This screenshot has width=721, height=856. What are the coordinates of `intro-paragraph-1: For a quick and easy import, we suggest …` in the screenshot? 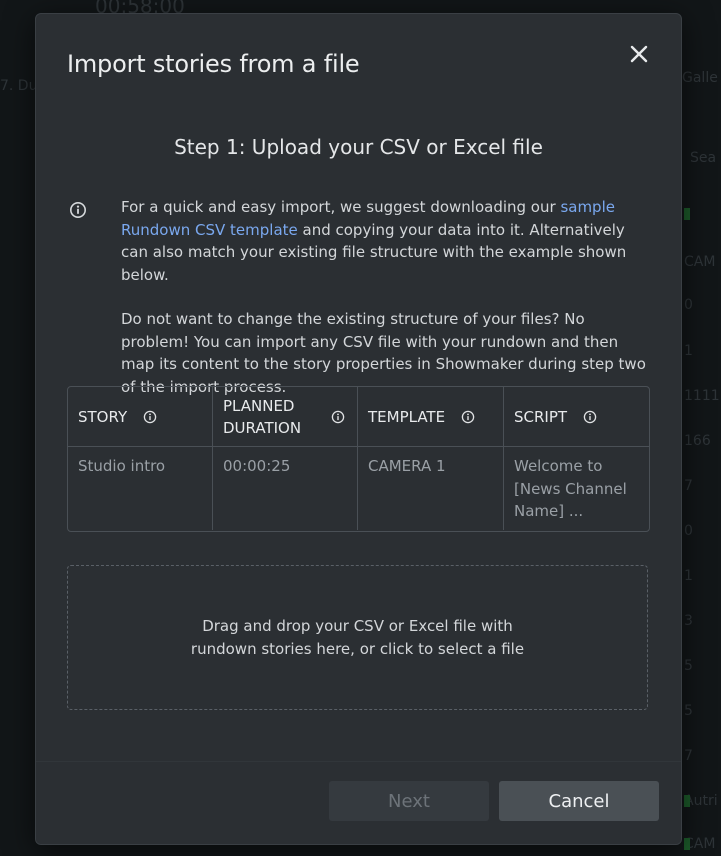 It's located at (374, 241).